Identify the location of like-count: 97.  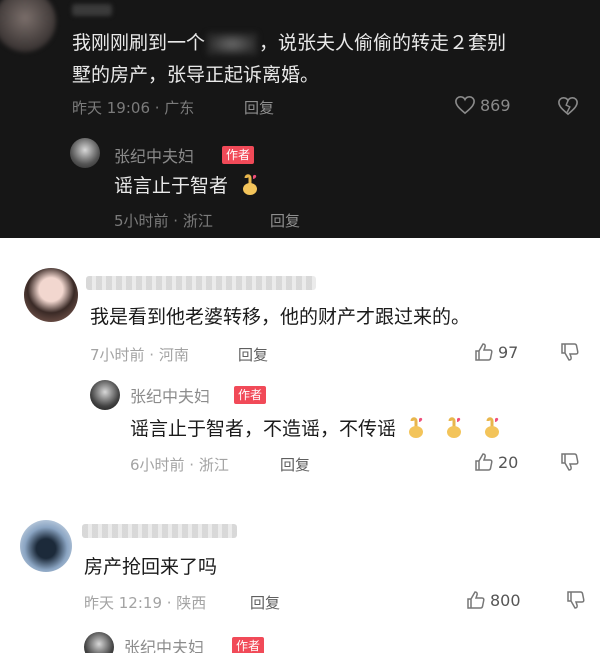
(508, 352).